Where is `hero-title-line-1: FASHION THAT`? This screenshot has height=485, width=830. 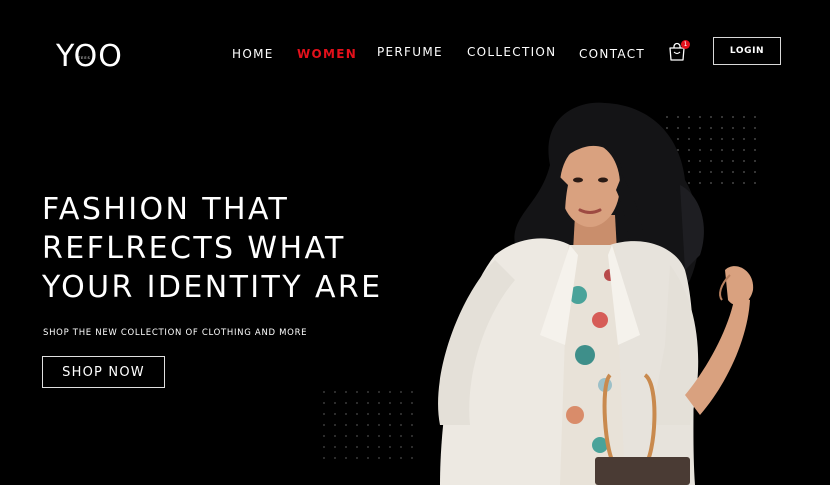
hero-title-line-1: FASHION THAT is located at coordinates (166, 209).